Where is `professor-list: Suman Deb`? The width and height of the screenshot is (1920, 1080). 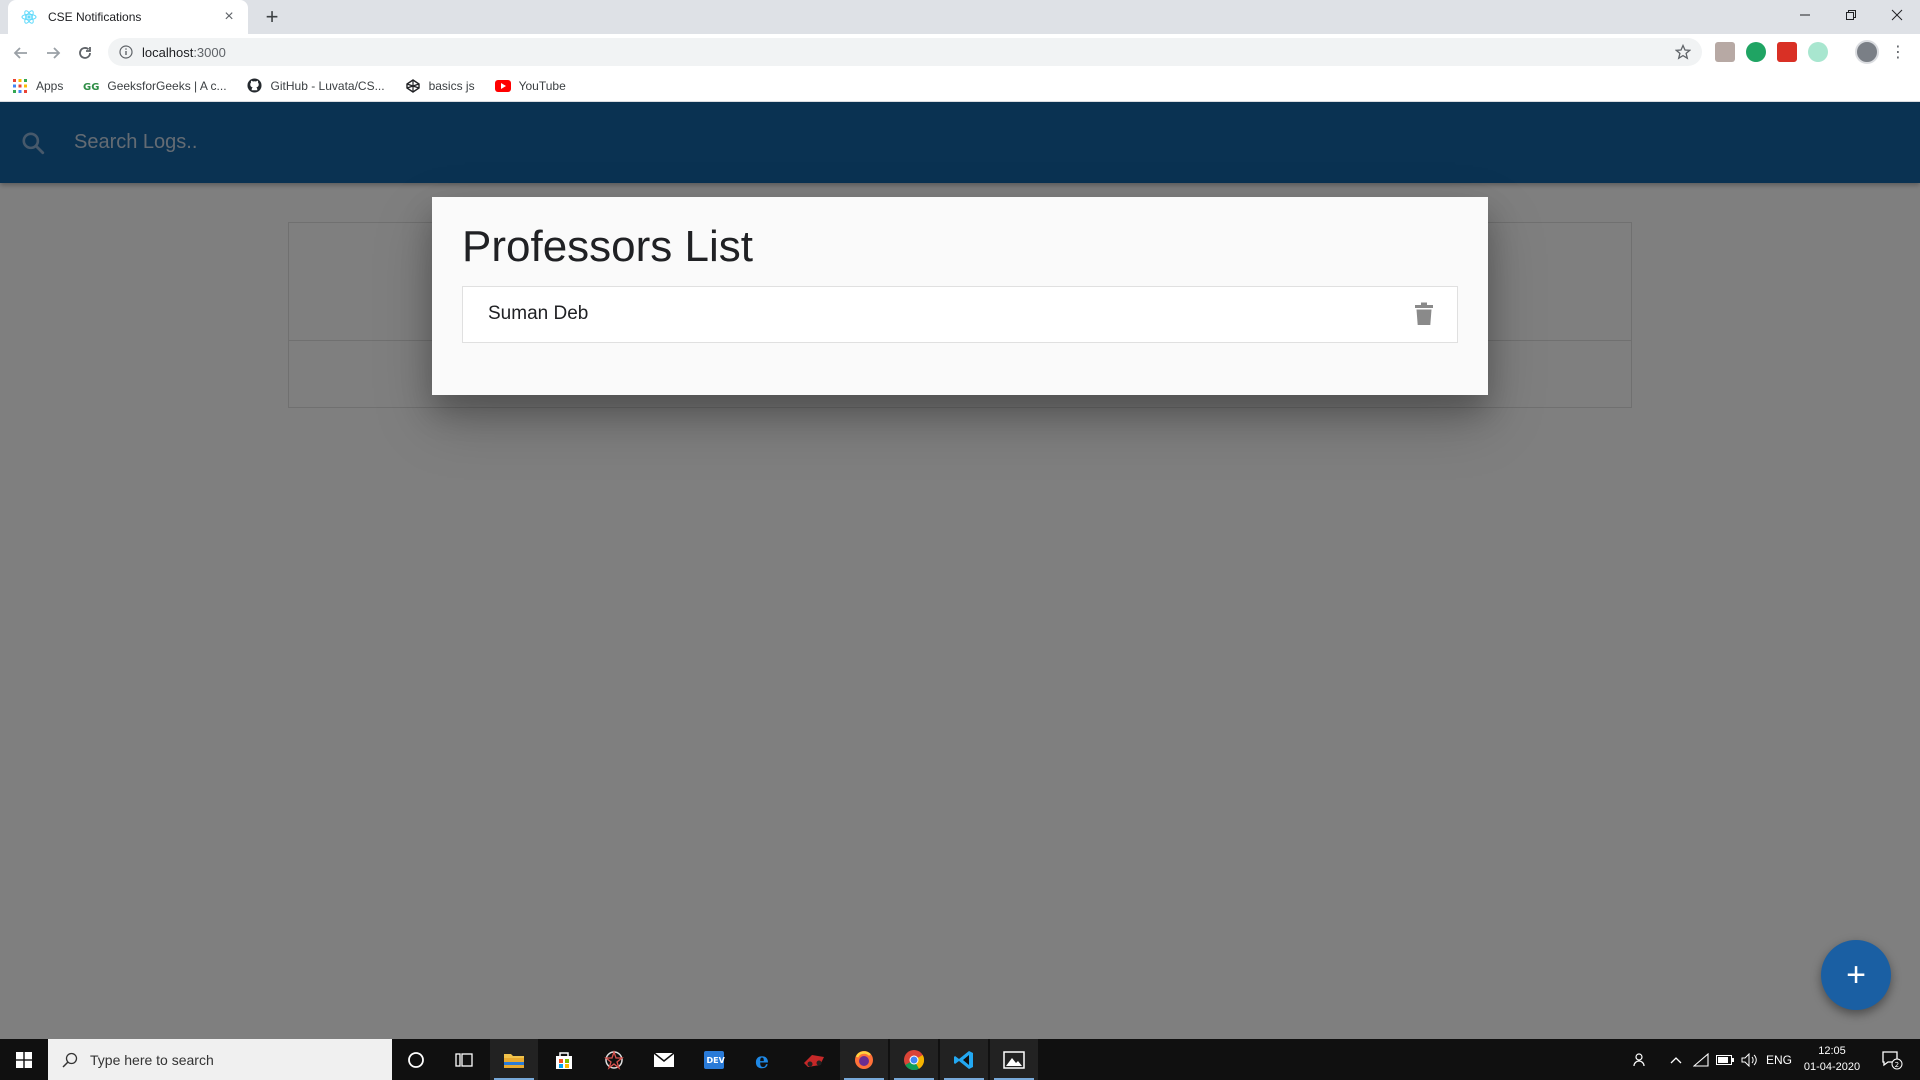 professor-list: Suman Deb is located at coordinates (960, 314).